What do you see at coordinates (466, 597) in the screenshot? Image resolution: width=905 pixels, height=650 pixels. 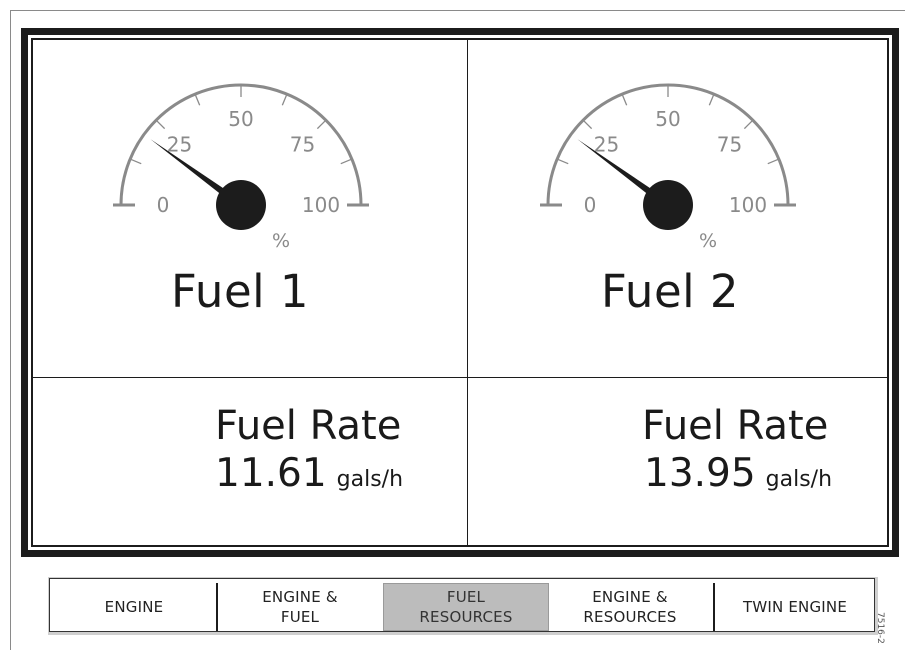 I see `softkey-fuel-resources-label-line1: FUEL` at bounding box center [466, 597].